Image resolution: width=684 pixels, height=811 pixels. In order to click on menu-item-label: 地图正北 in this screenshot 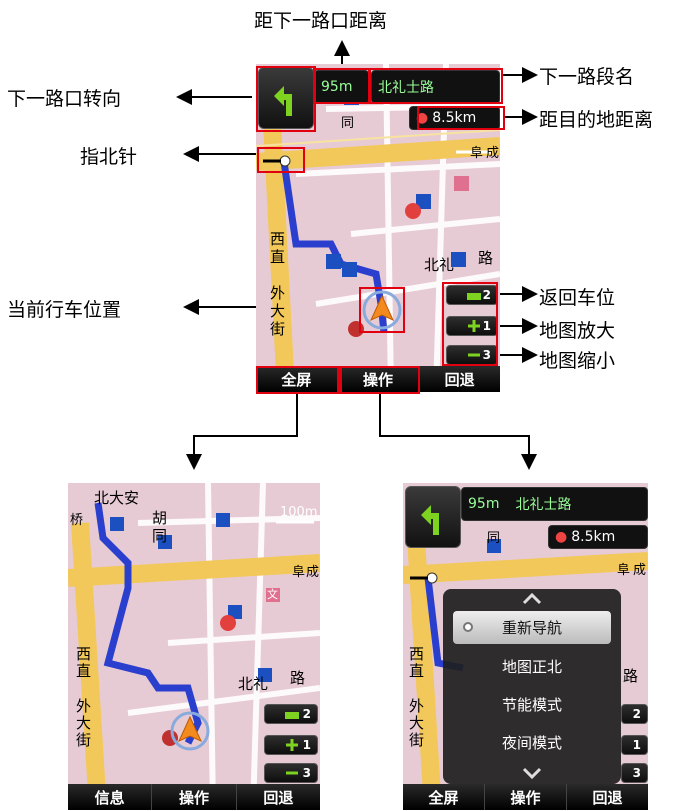, I will do `click(531, 667)`.